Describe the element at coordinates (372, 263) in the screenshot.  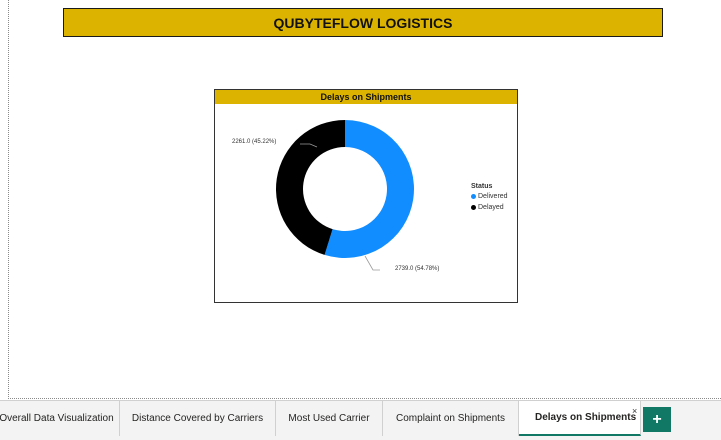
I see `leader-line-delivered` at that location.